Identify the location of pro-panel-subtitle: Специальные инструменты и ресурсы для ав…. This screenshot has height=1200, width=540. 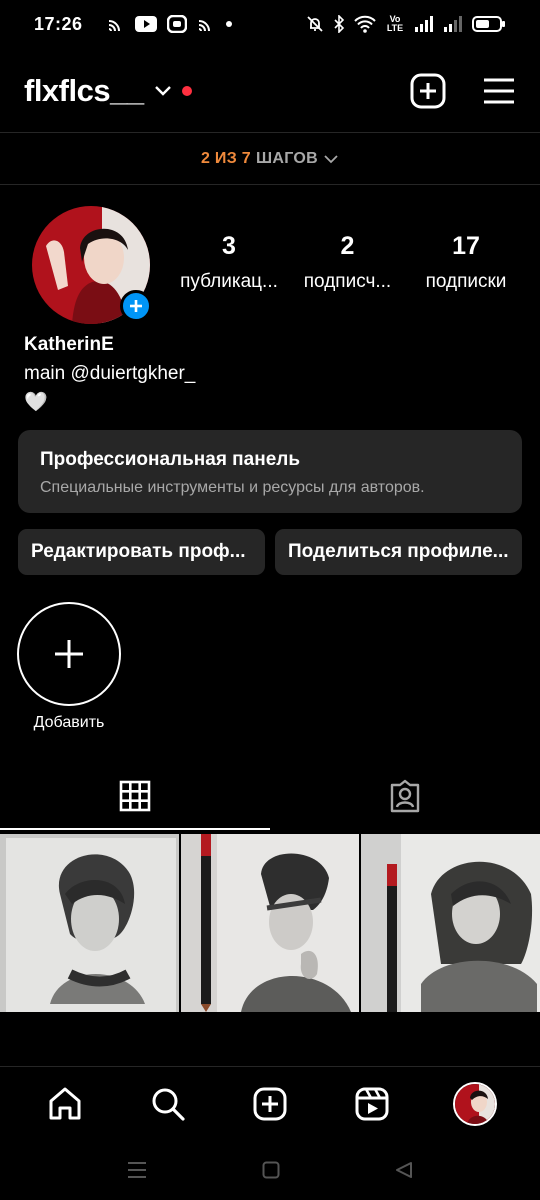
(232, 487).